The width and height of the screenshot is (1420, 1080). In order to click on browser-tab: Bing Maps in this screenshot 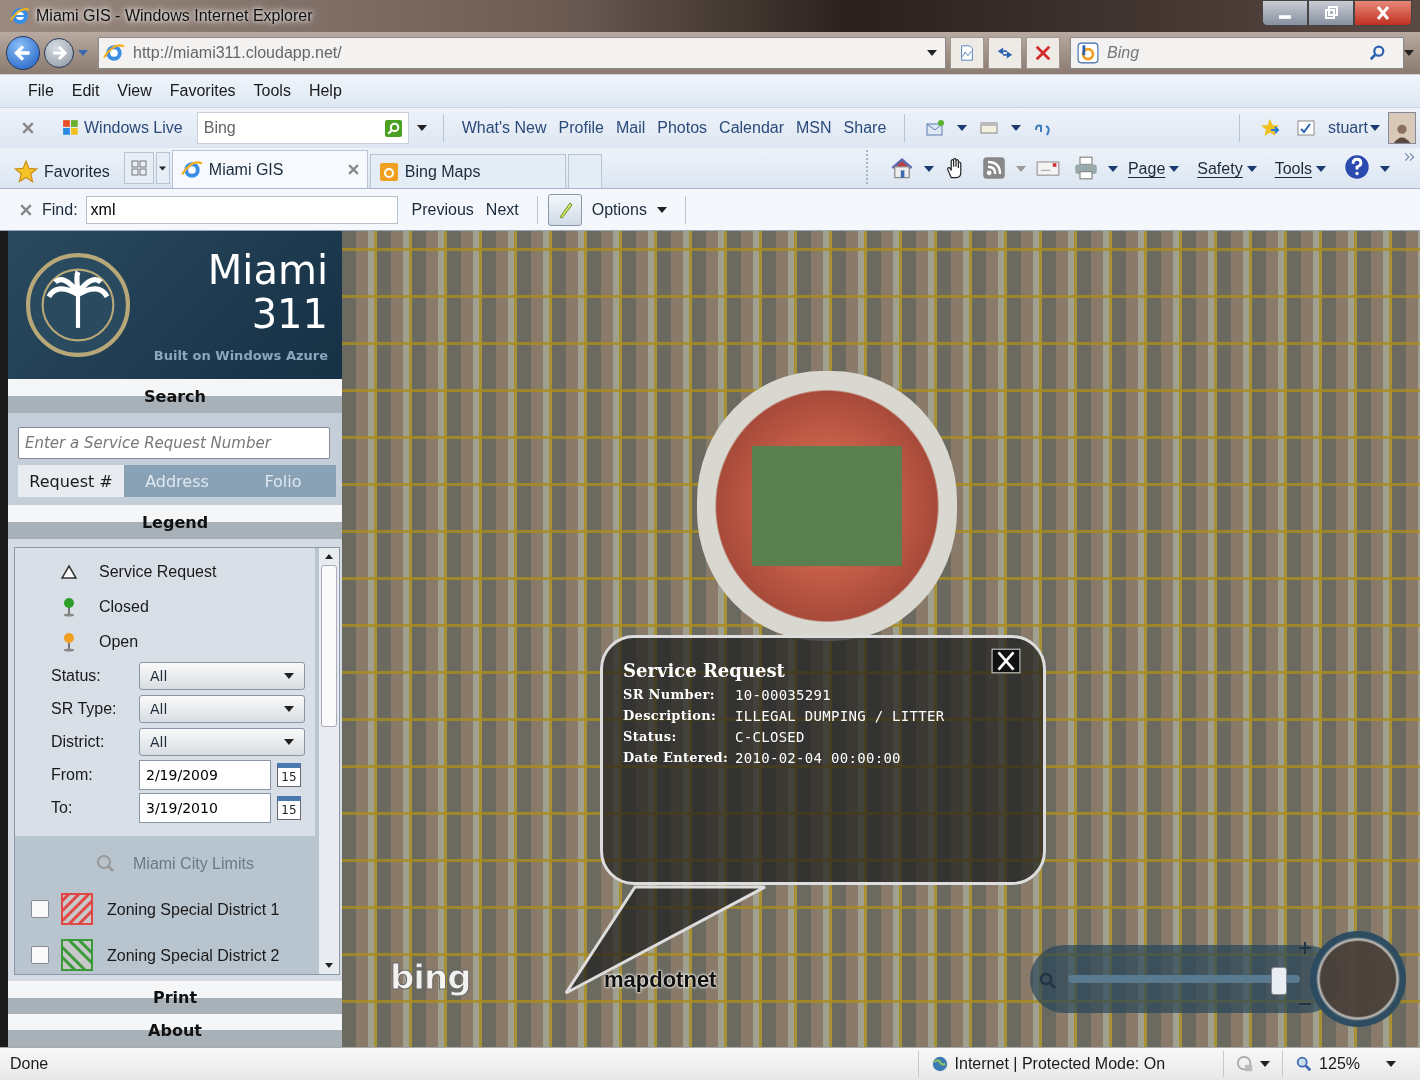, I will do `click(467, 171)`.